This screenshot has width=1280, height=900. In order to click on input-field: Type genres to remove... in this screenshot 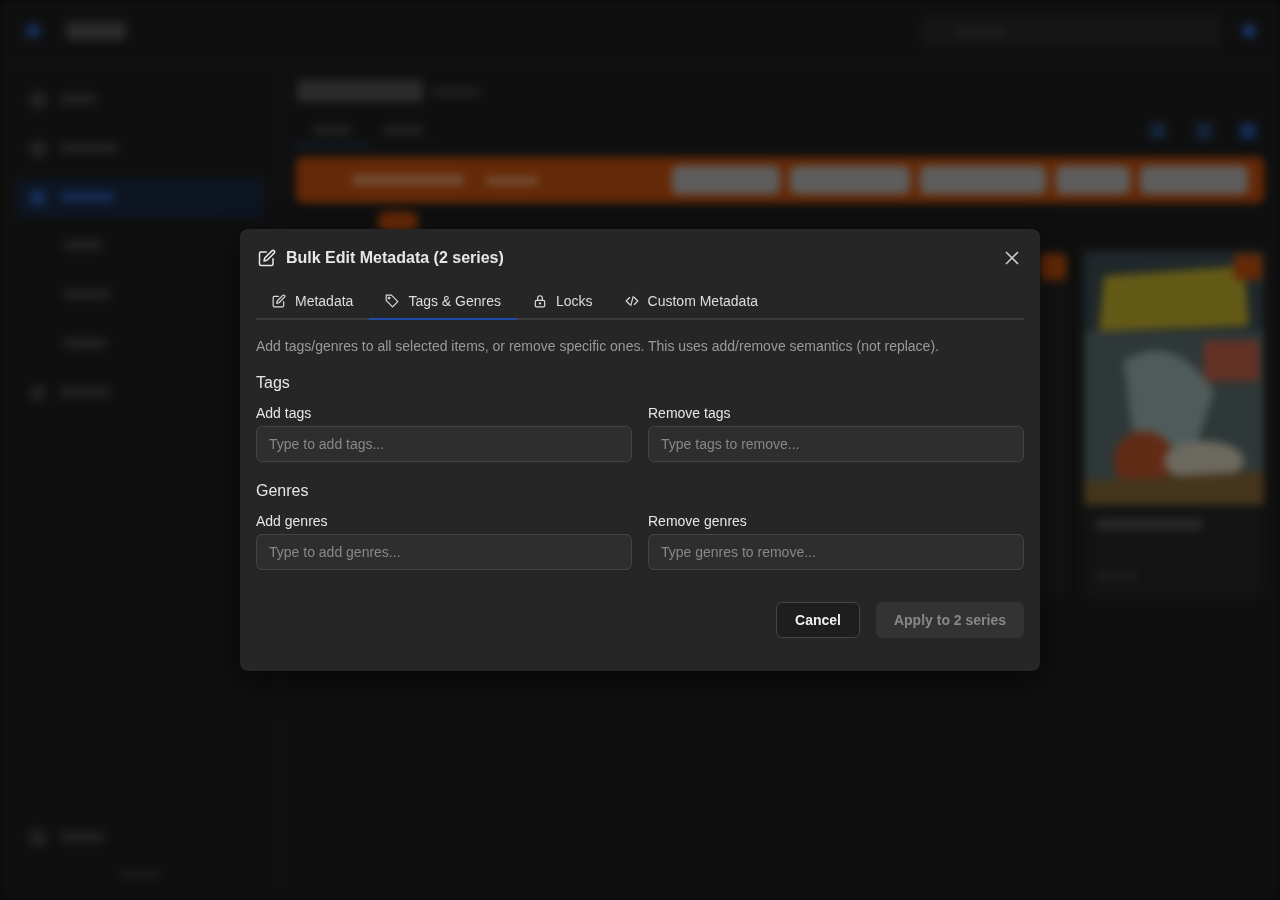, I will do `click(836, 552)`.